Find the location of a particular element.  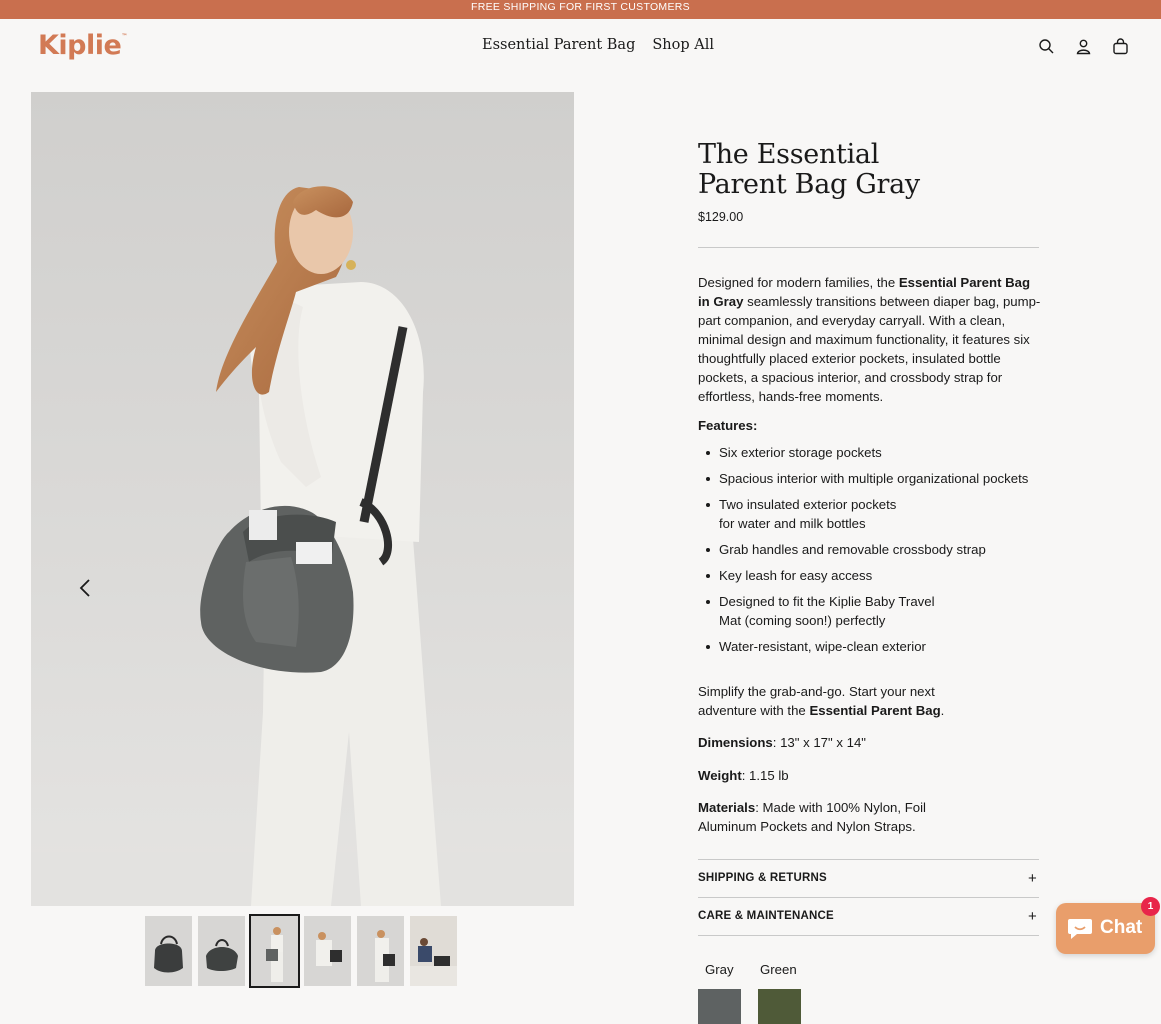

weight-spec: Weight: 1.15 lb is located at coordinates (828, 775).